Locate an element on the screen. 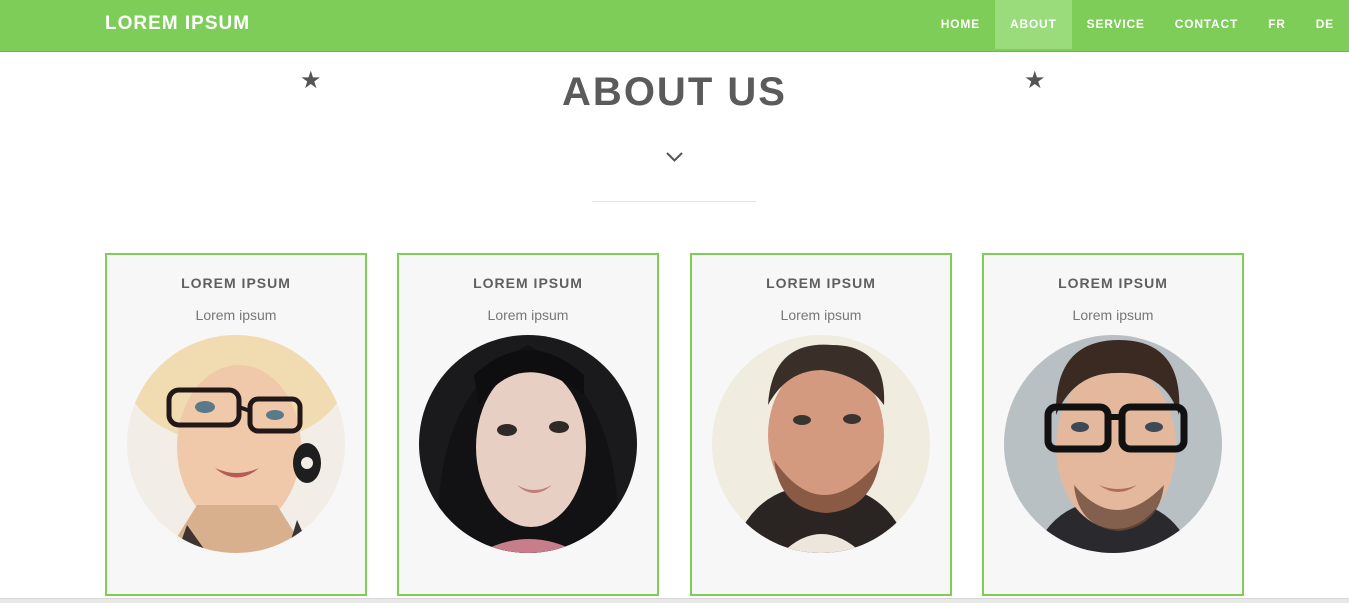 The image size is (1349, 603). nav-contact: CONTACT is located at coordinates (1206, 24).